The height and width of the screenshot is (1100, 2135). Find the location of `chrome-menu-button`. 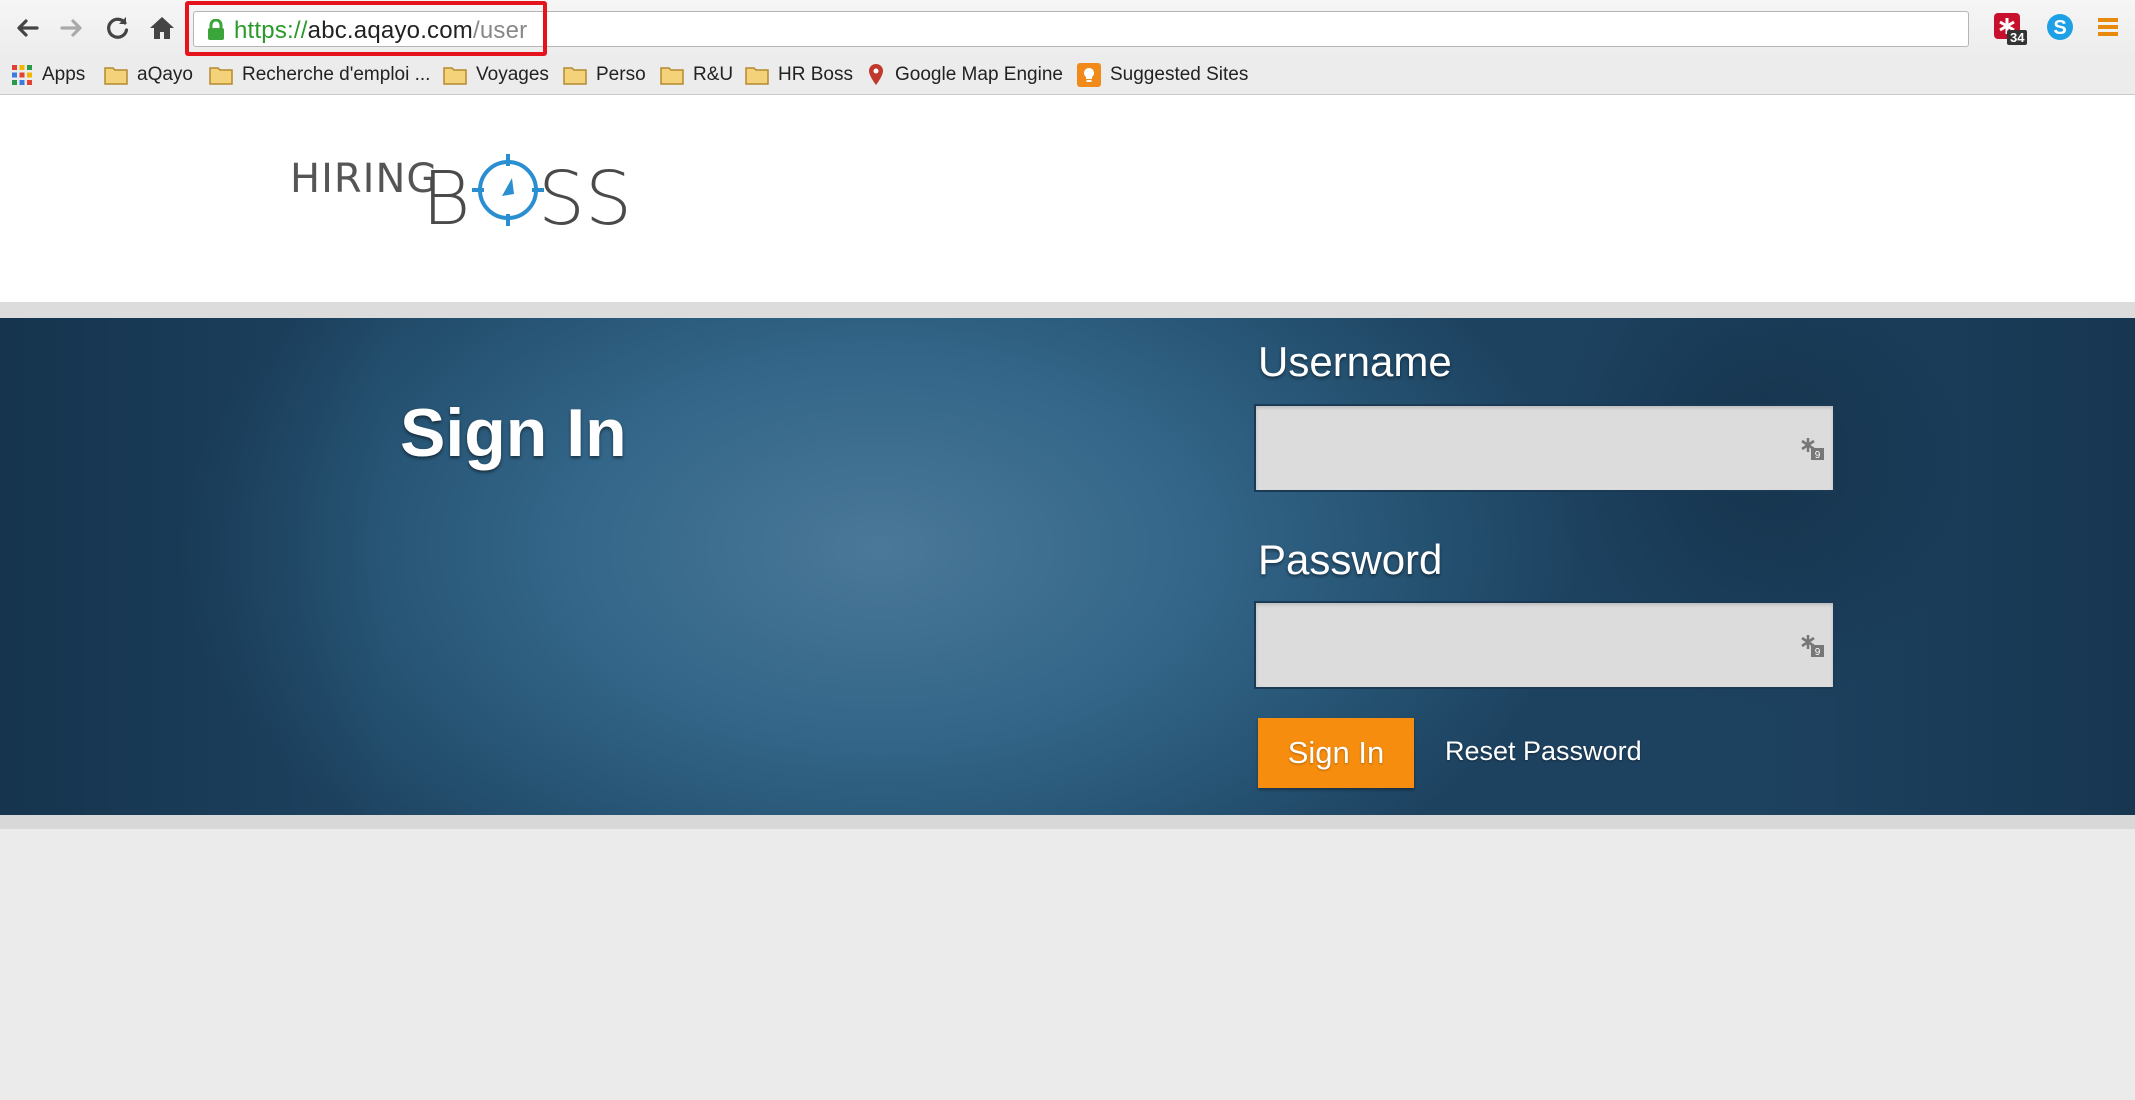

chrome-menu-button is located at coordinates (2111, 28).